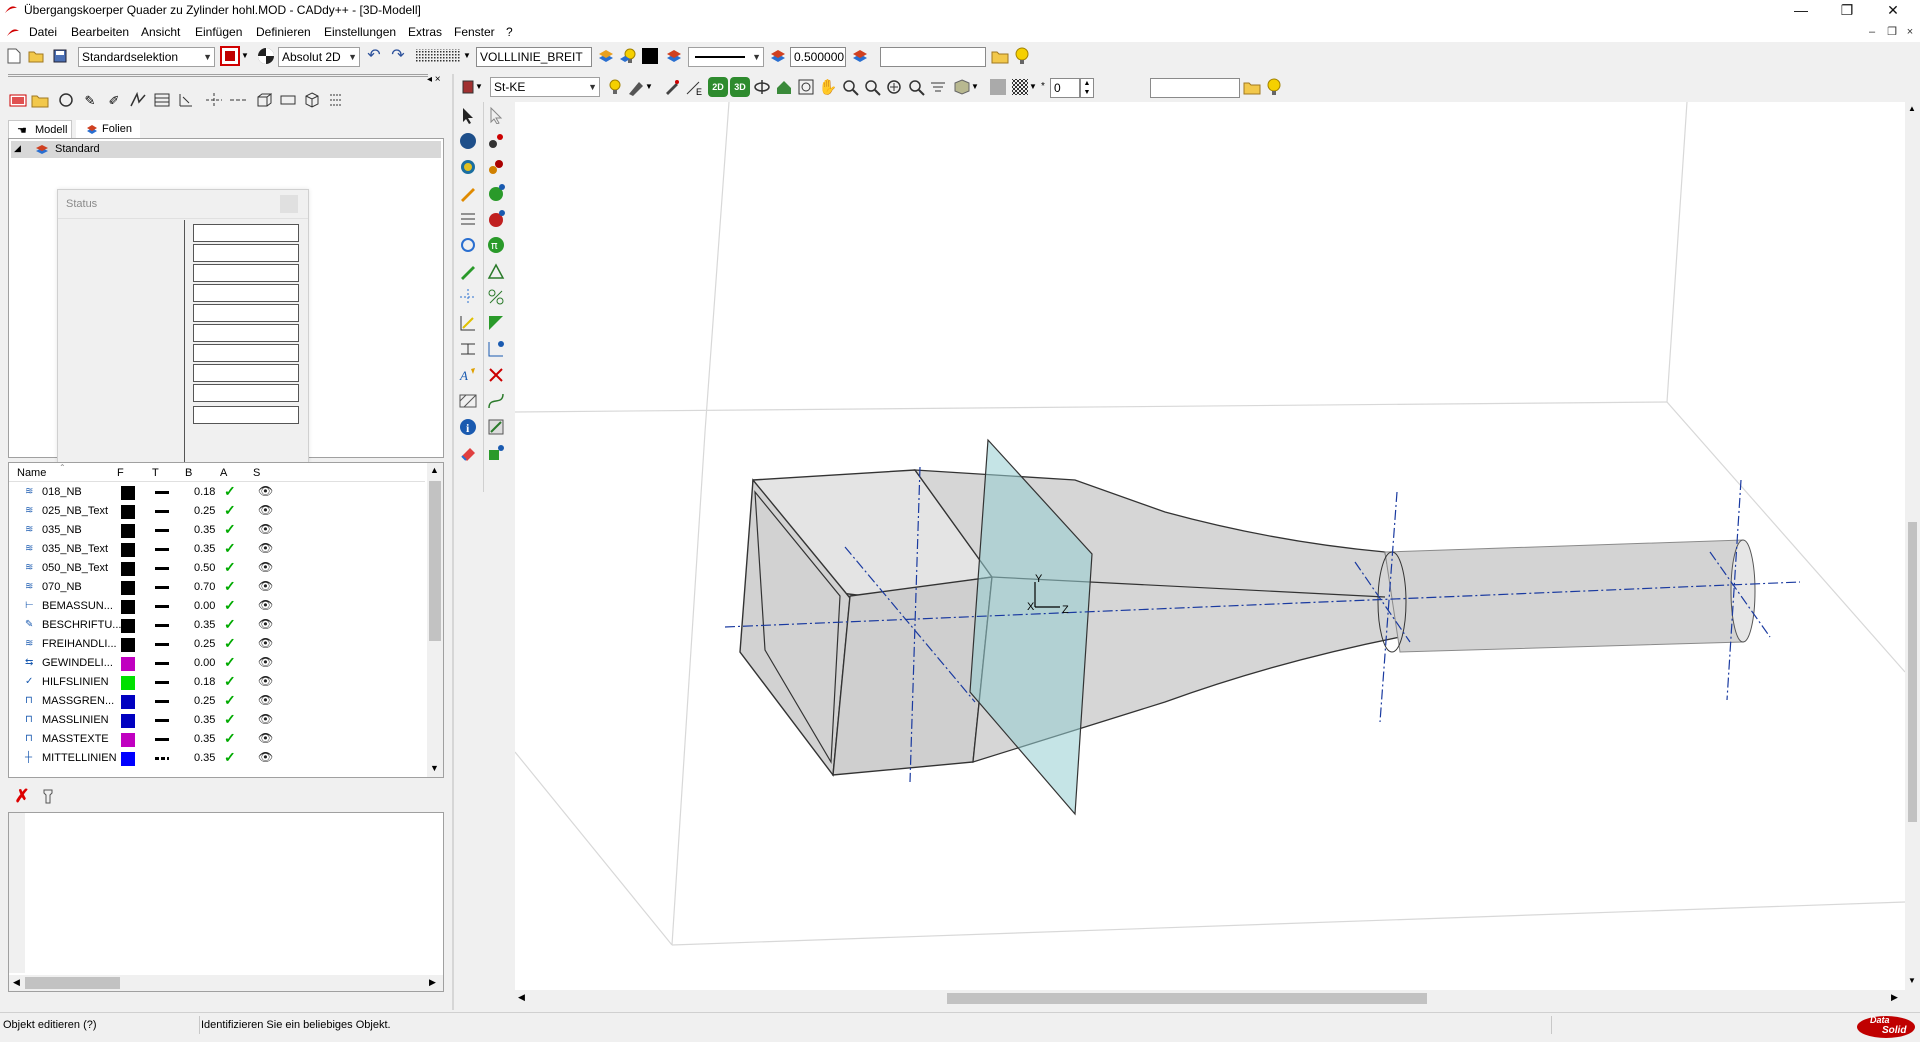 The width and height of the screenshot is (1920, 1042). Describe the element at coordinates (496, 245) in the screenshot. I see `pi-formula-icon: π` at that location.